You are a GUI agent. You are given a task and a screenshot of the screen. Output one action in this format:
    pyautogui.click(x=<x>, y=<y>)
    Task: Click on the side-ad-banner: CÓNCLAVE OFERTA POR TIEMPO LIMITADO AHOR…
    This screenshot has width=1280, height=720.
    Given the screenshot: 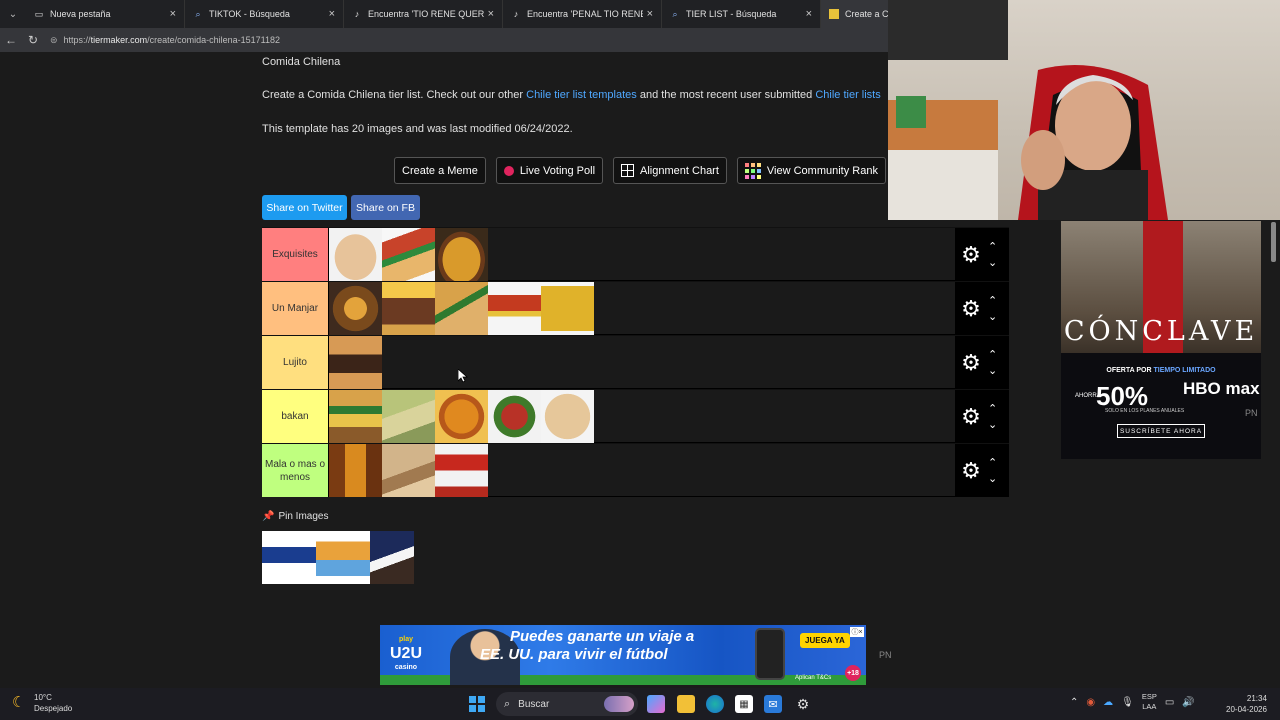 What is the action you would take?
    pyautogui.click(x=1161, y=340)
    